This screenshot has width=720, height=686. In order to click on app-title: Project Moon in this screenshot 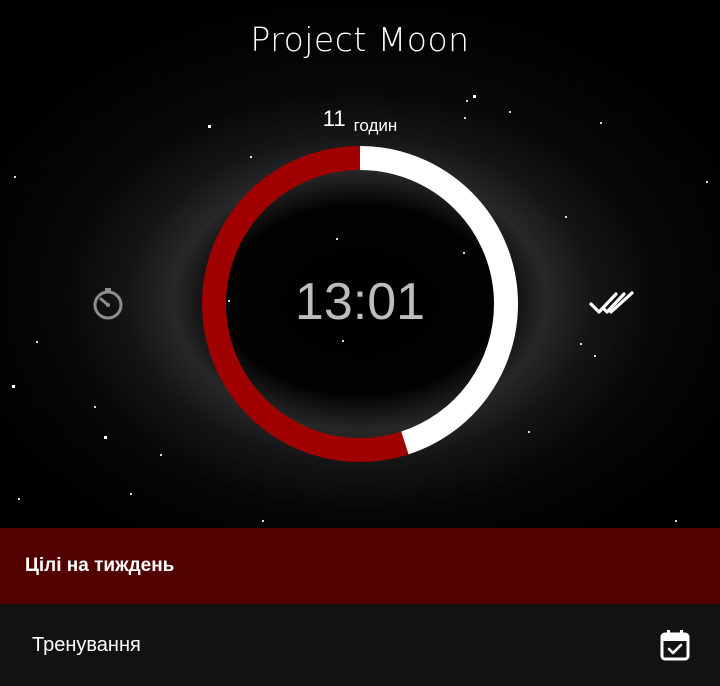, I will do `click(360, 39)`.